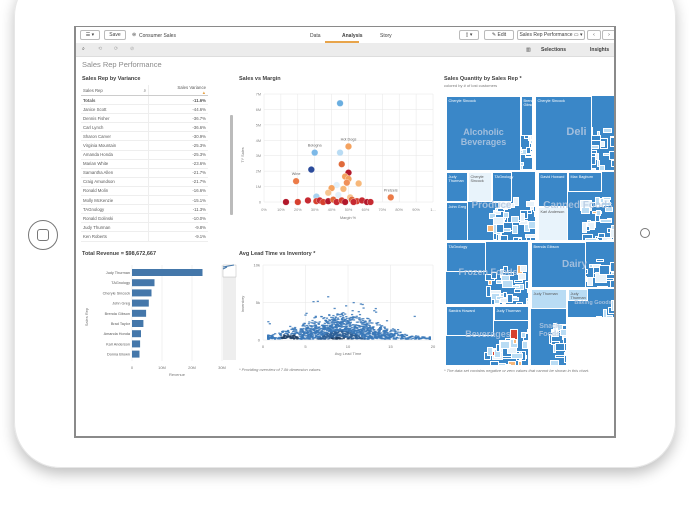 The image size is (689, 506). What do you see at coordinates (144, 109) in the screenshot?
I see `table-row: Janice Scott -44.6%` at bounding box center [144, 109].